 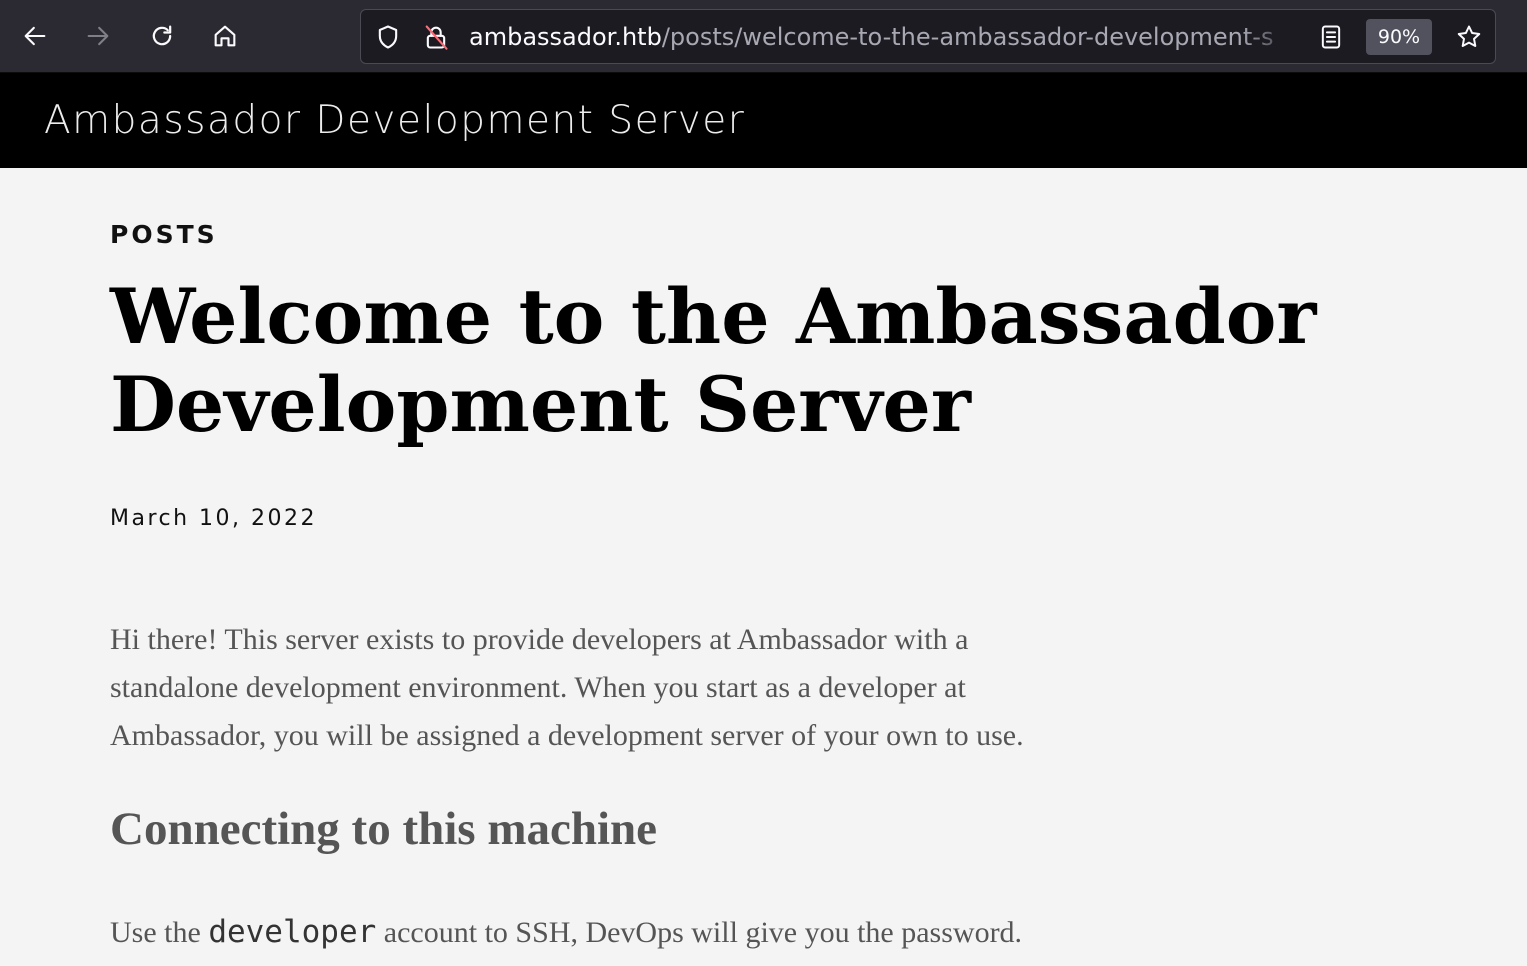 I want to click on ssh-text-before: Use the, so click(x=159, y=932).